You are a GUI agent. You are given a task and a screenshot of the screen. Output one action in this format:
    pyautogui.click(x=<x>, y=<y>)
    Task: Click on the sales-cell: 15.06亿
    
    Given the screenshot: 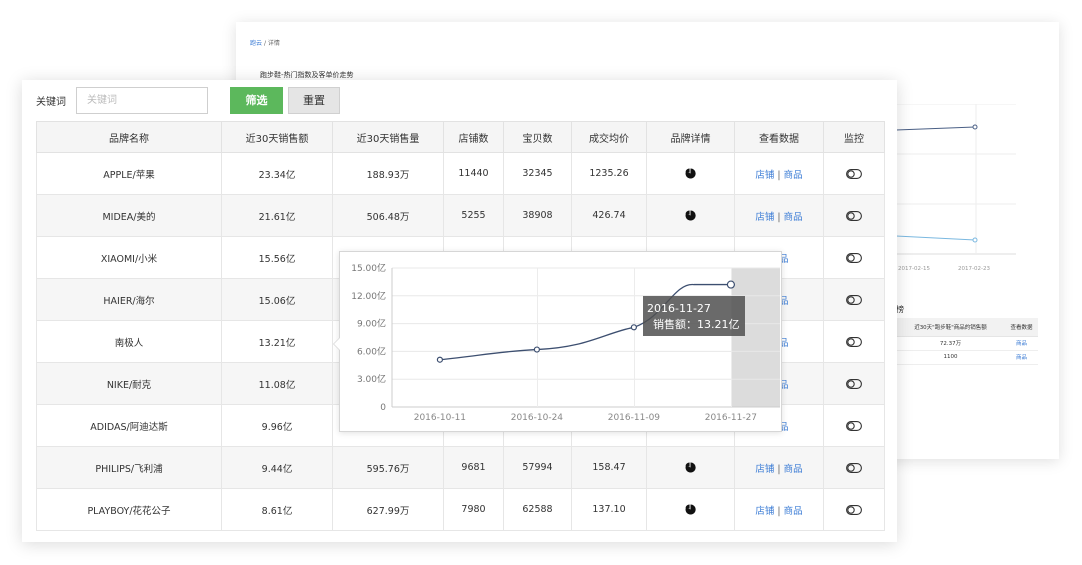 What is the action you would take?
    pyautogui.click(x=277, y=299)
    